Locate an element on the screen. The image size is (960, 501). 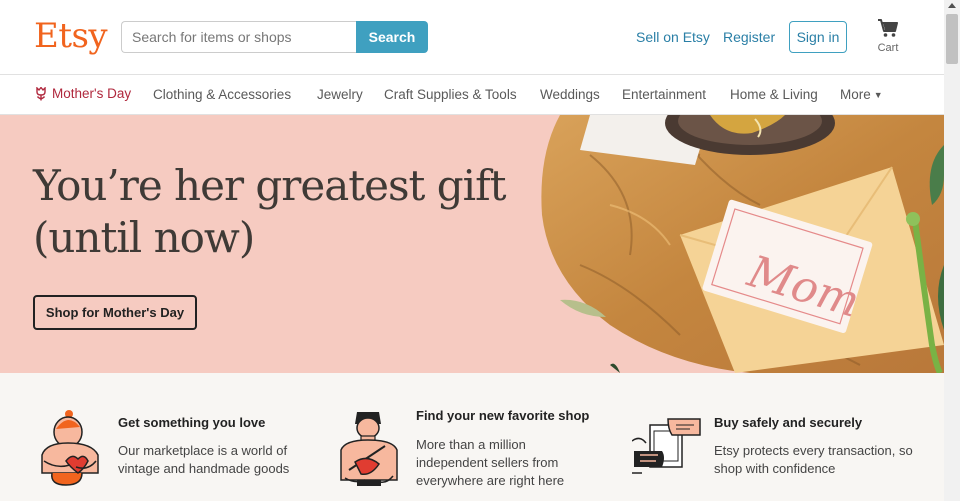
cart-button: Cart is located at coordinates (888, 36).